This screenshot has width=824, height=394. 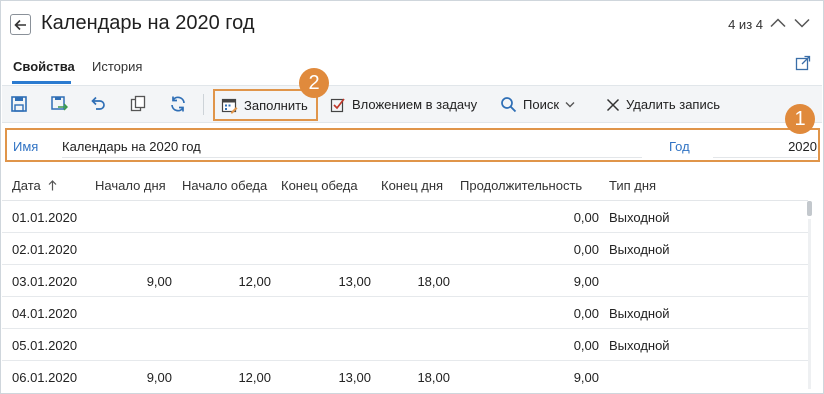 I want to click on calendar-fill-icon, so click(x=229, y=105).